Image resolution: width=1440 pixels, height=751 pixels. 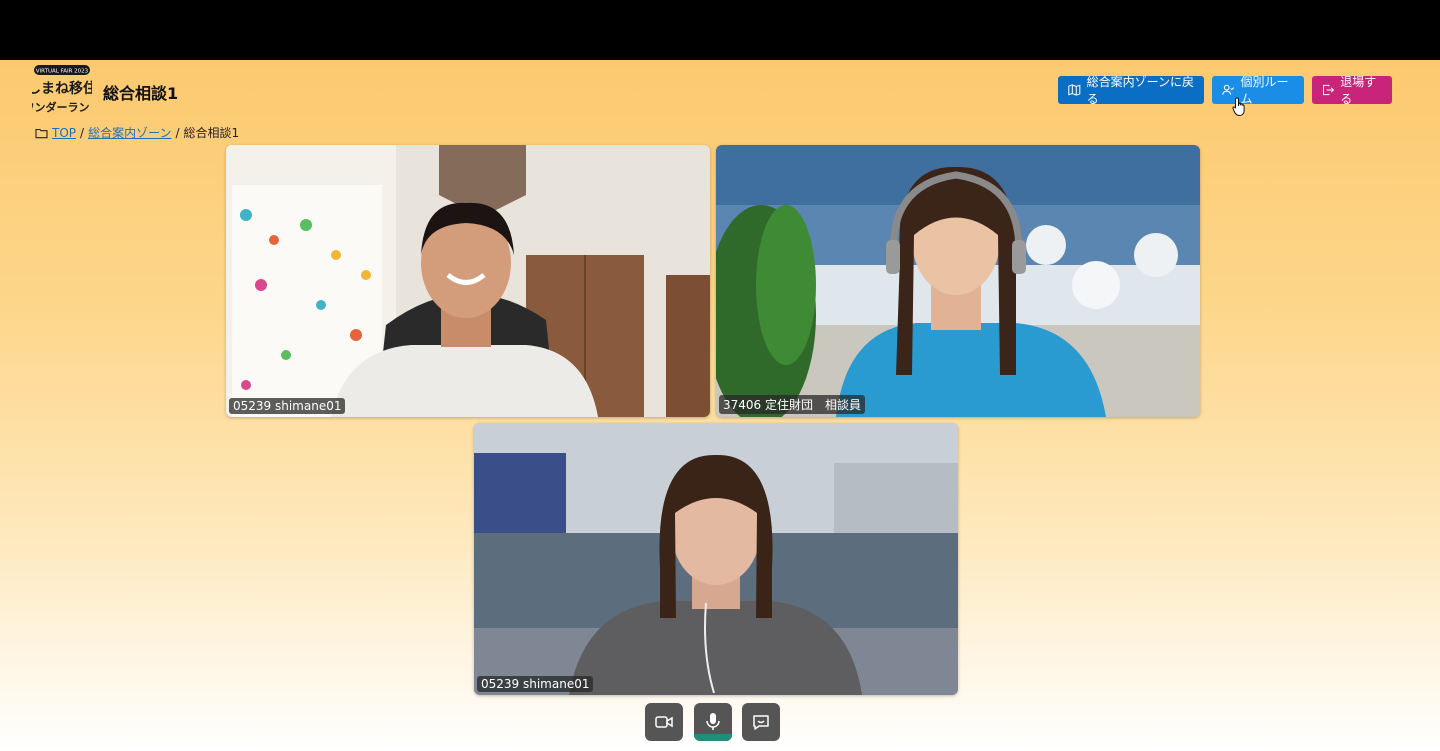 I want to click on participant-1-name: 05239 shimane01, so click(x=287, y=406).